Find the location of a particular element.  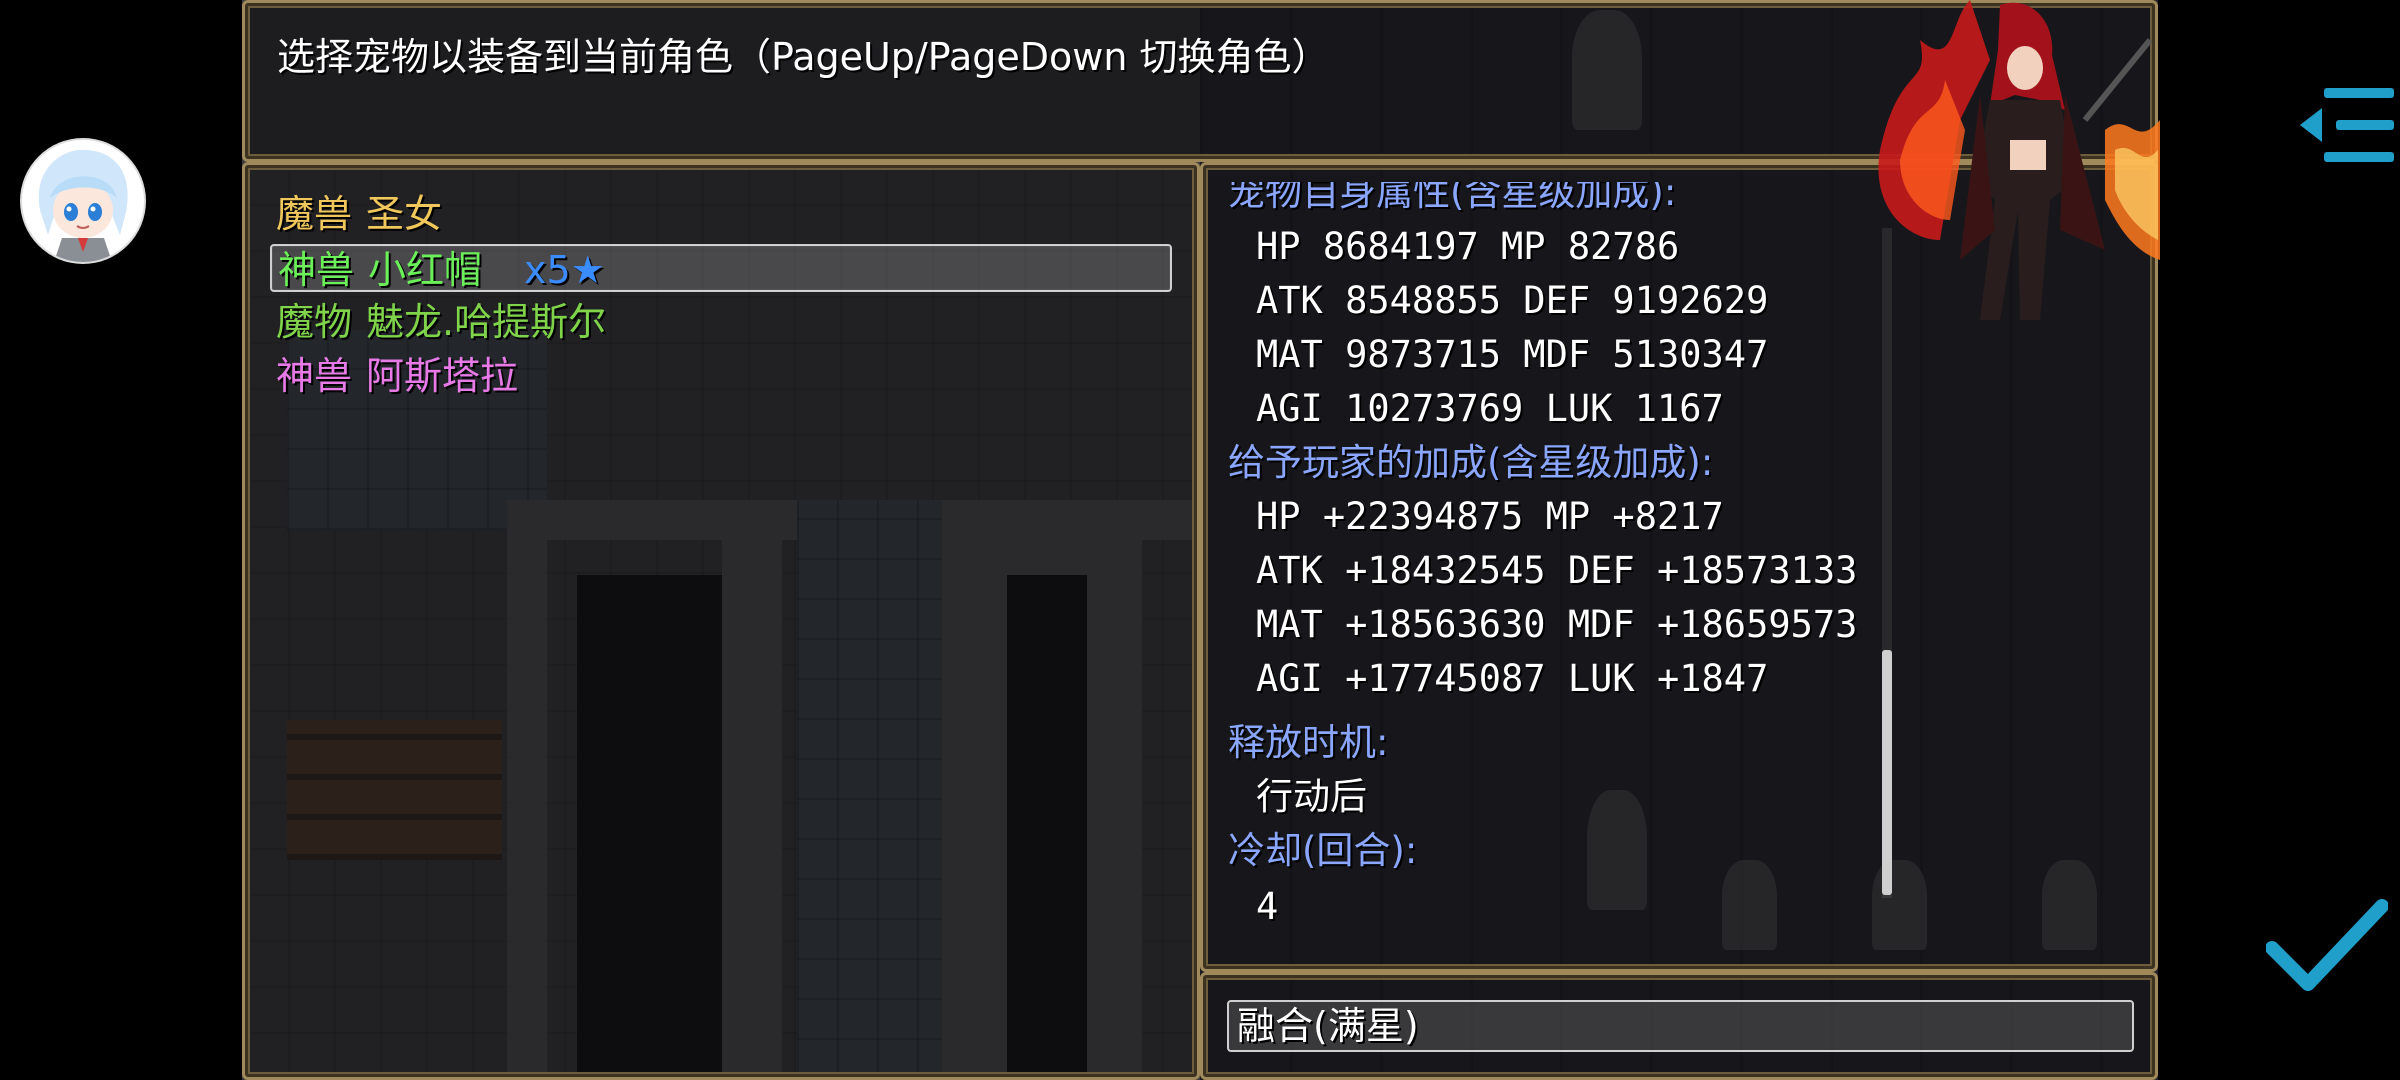

self-stat-line: MAT 9873715 MDF 5130347 is located at coordinates (1512, 354).